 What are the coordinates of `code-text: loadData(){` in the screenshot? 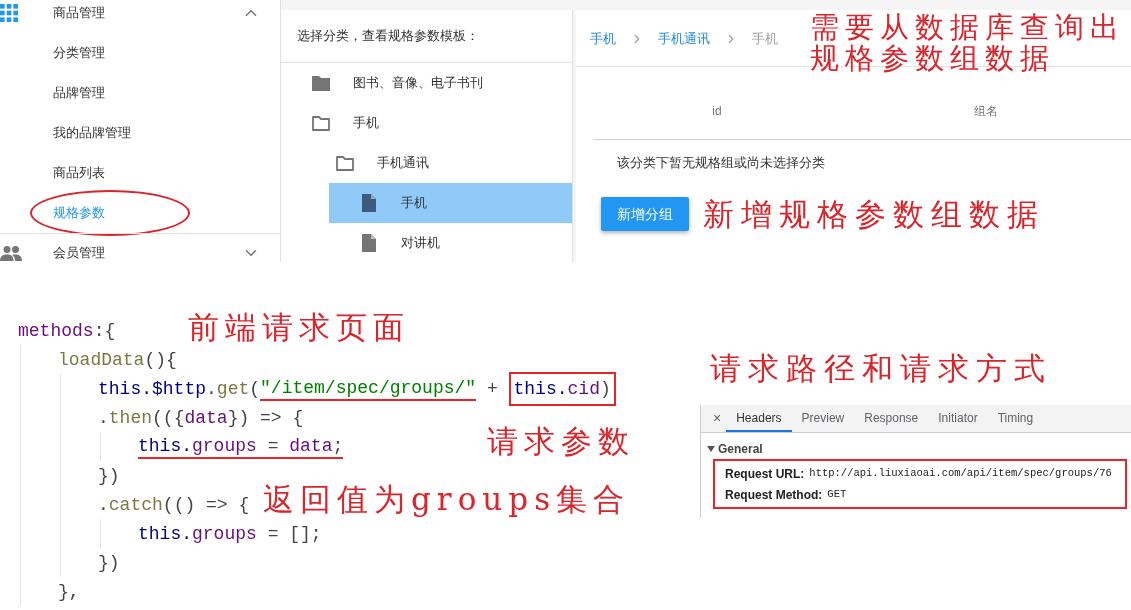 It's located at (117, 359).